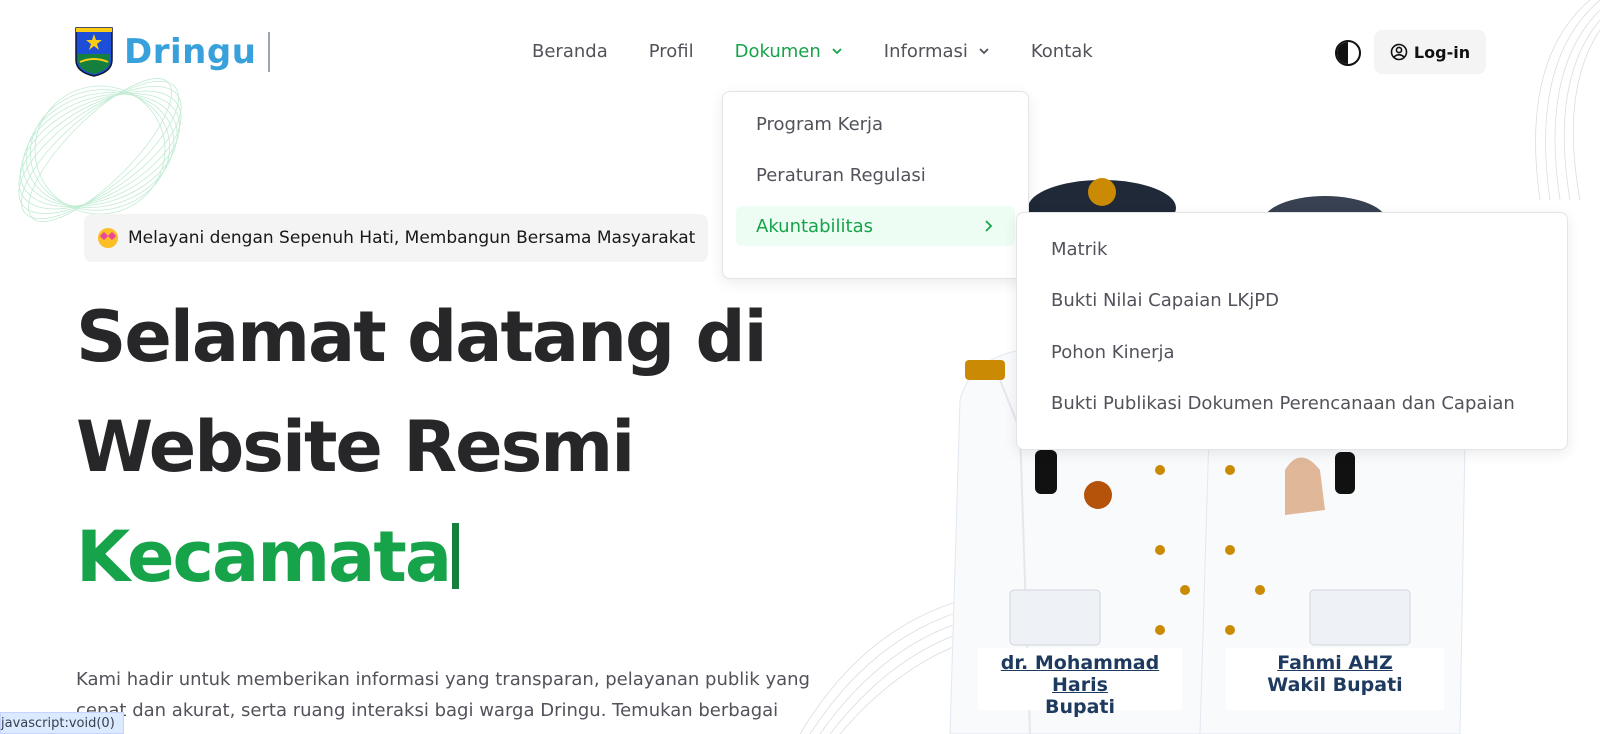 The height and width of the screenshot is (734, 1600). Describe the element at coordinates (1080, 674) in the screenshot. I see `official-name: dr. Mohammad Haris` at that location.